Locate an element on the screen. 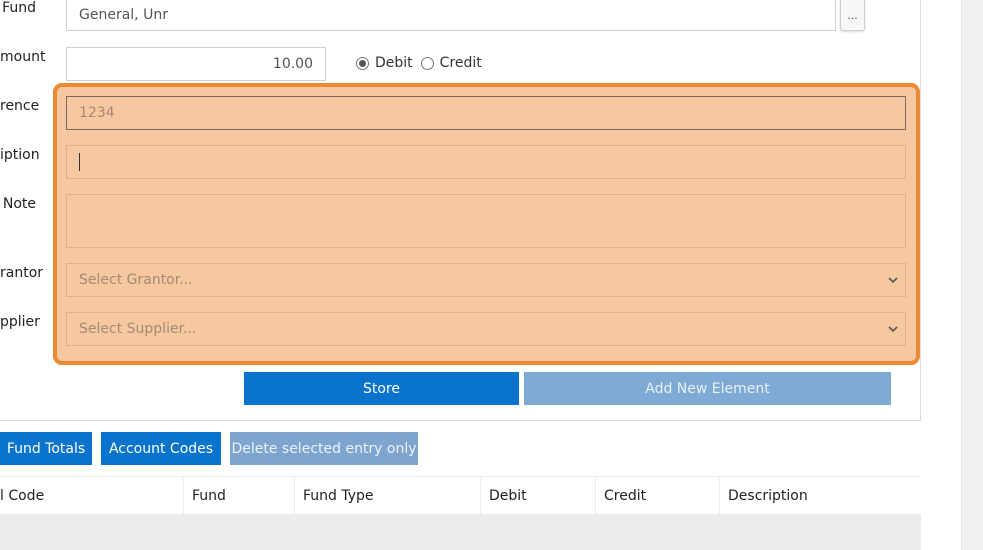 Image resolution: width=983 pixels, height=550 pixels. delete-entry-button: Delete selected entry only is located at coordinates (324, 448).